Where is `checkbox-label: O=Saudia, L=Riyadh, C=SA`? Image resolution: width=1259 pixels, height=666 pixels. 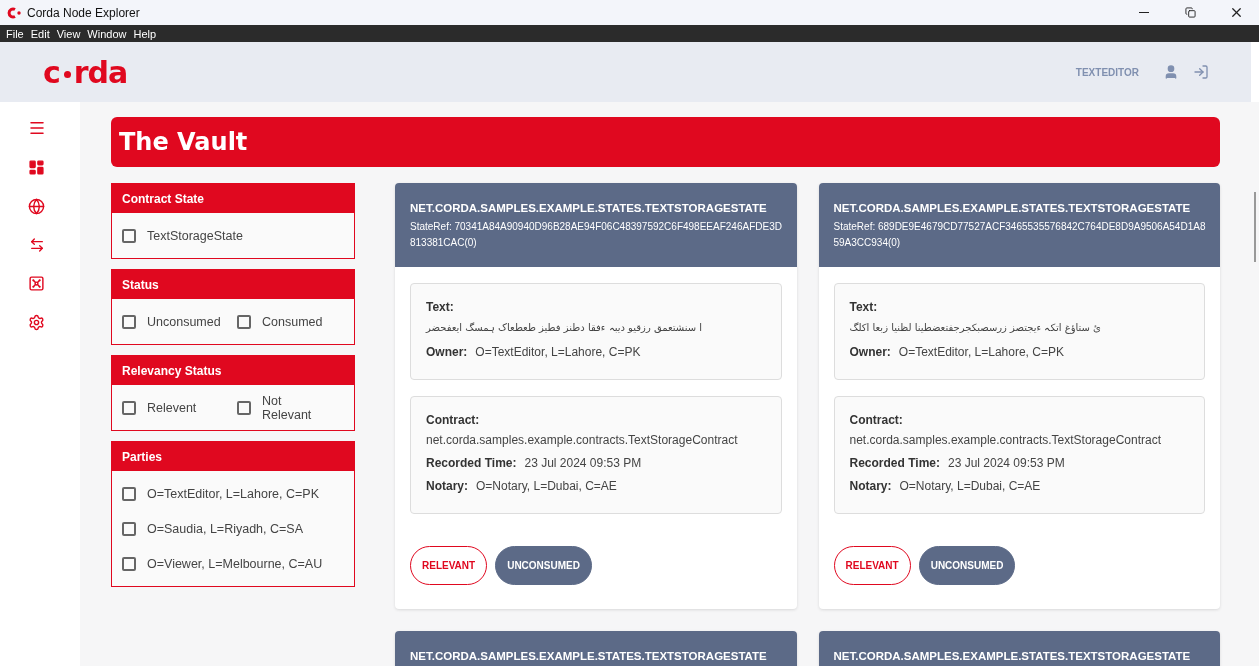 checkbox-label: O=Saudia, L=Riyadh, C=SA is located at coordinates (225, 528).